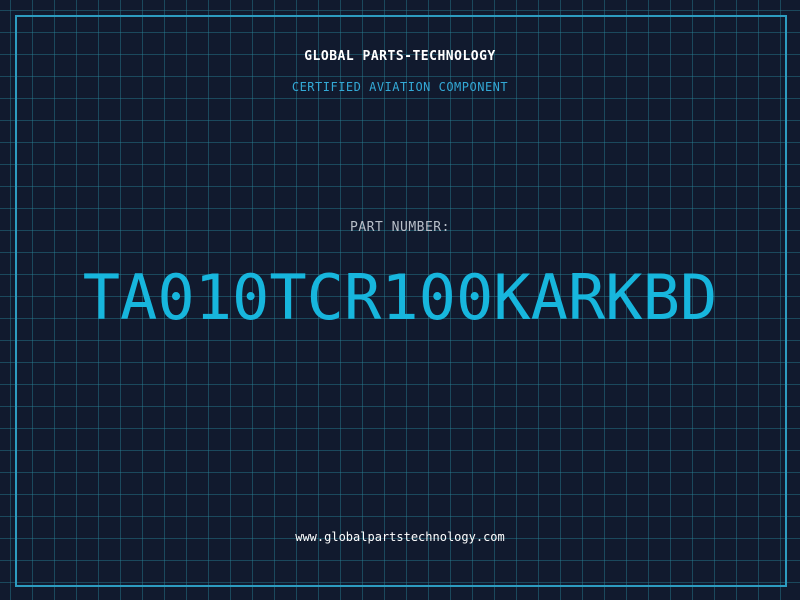 The width and height of the screenshot is (800, 600). I want to click on part-number-value: TA010TCR100KARKBD, so click(400, 297).